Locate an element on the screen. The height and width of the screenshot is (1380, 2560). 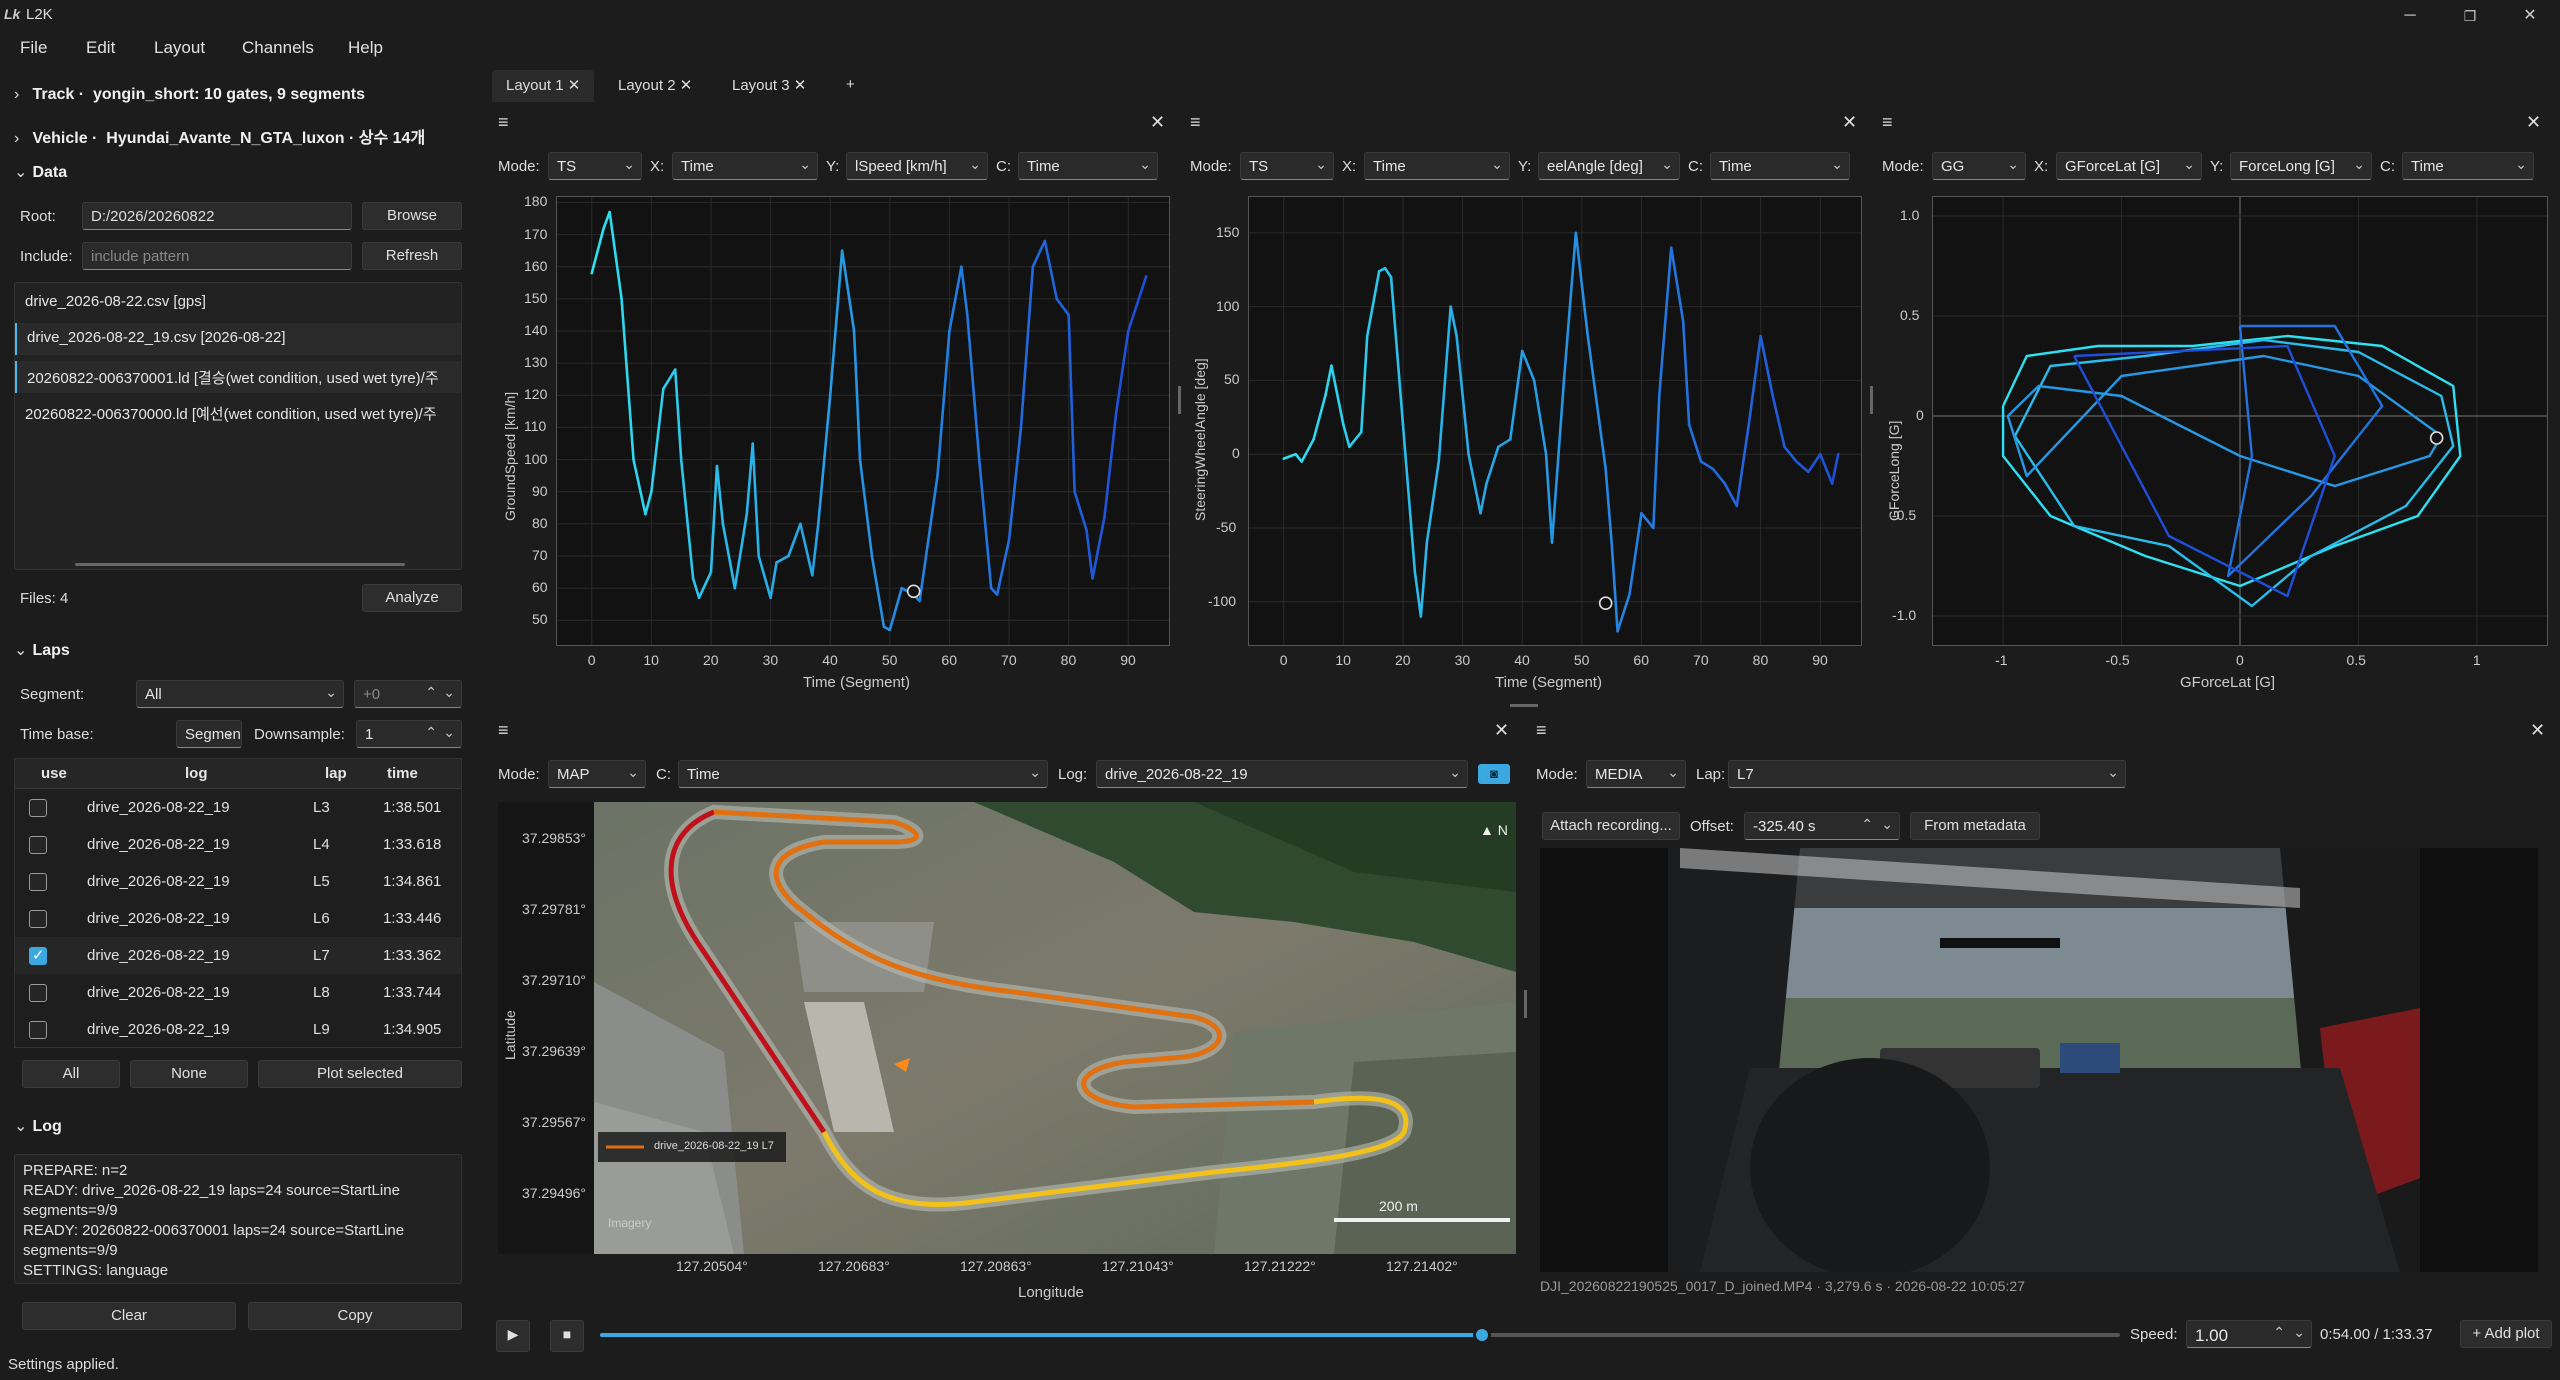
table-row: drive_2026-08-22_19 L4 1:33.618 is located at coordinates (238, 844).